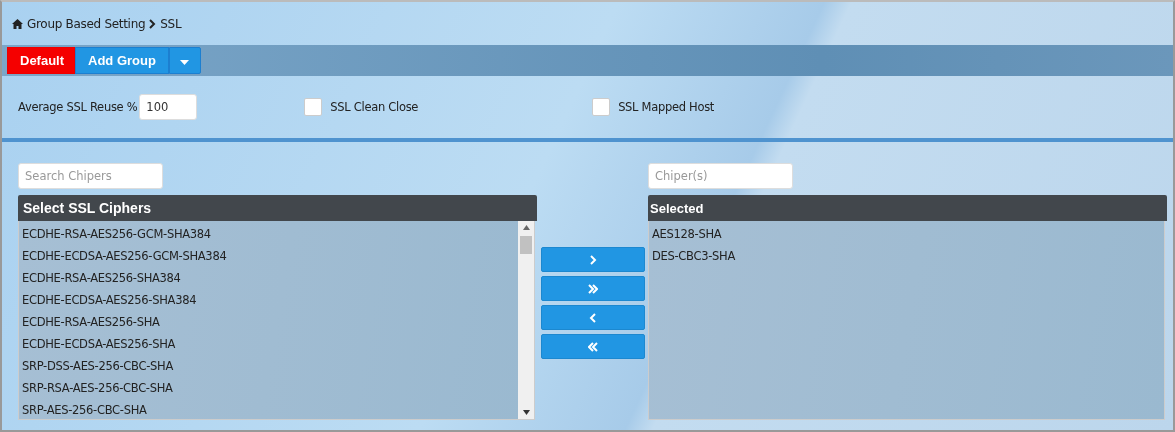 The height and width of the screenshot is (432, 1175). What do you see at coordinates (906, 234) in the screenshot?
I see `cipher-item: AES128-SHA` at bounding box center [906, 234].